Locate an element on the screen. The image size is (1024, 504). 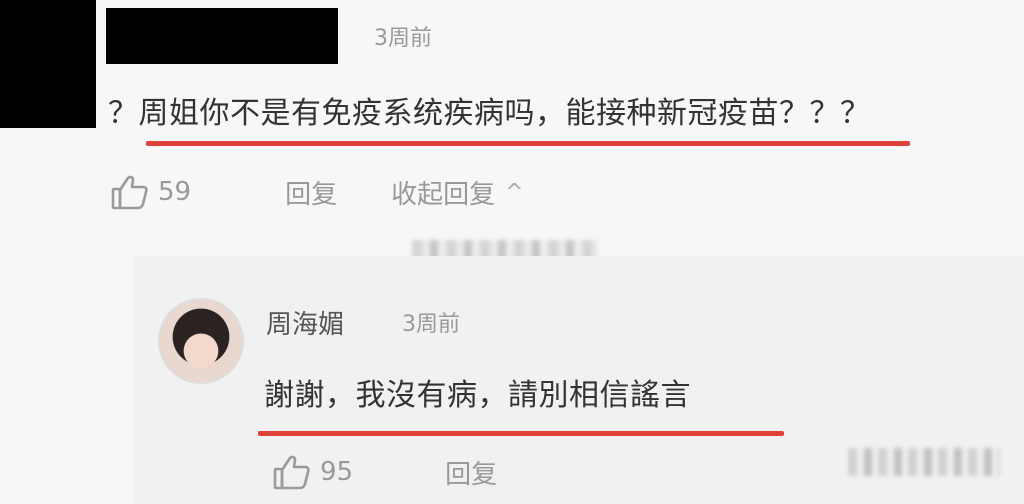
collapse-replies-button: 收起回复 ^ is located at coordinates (457, 192).